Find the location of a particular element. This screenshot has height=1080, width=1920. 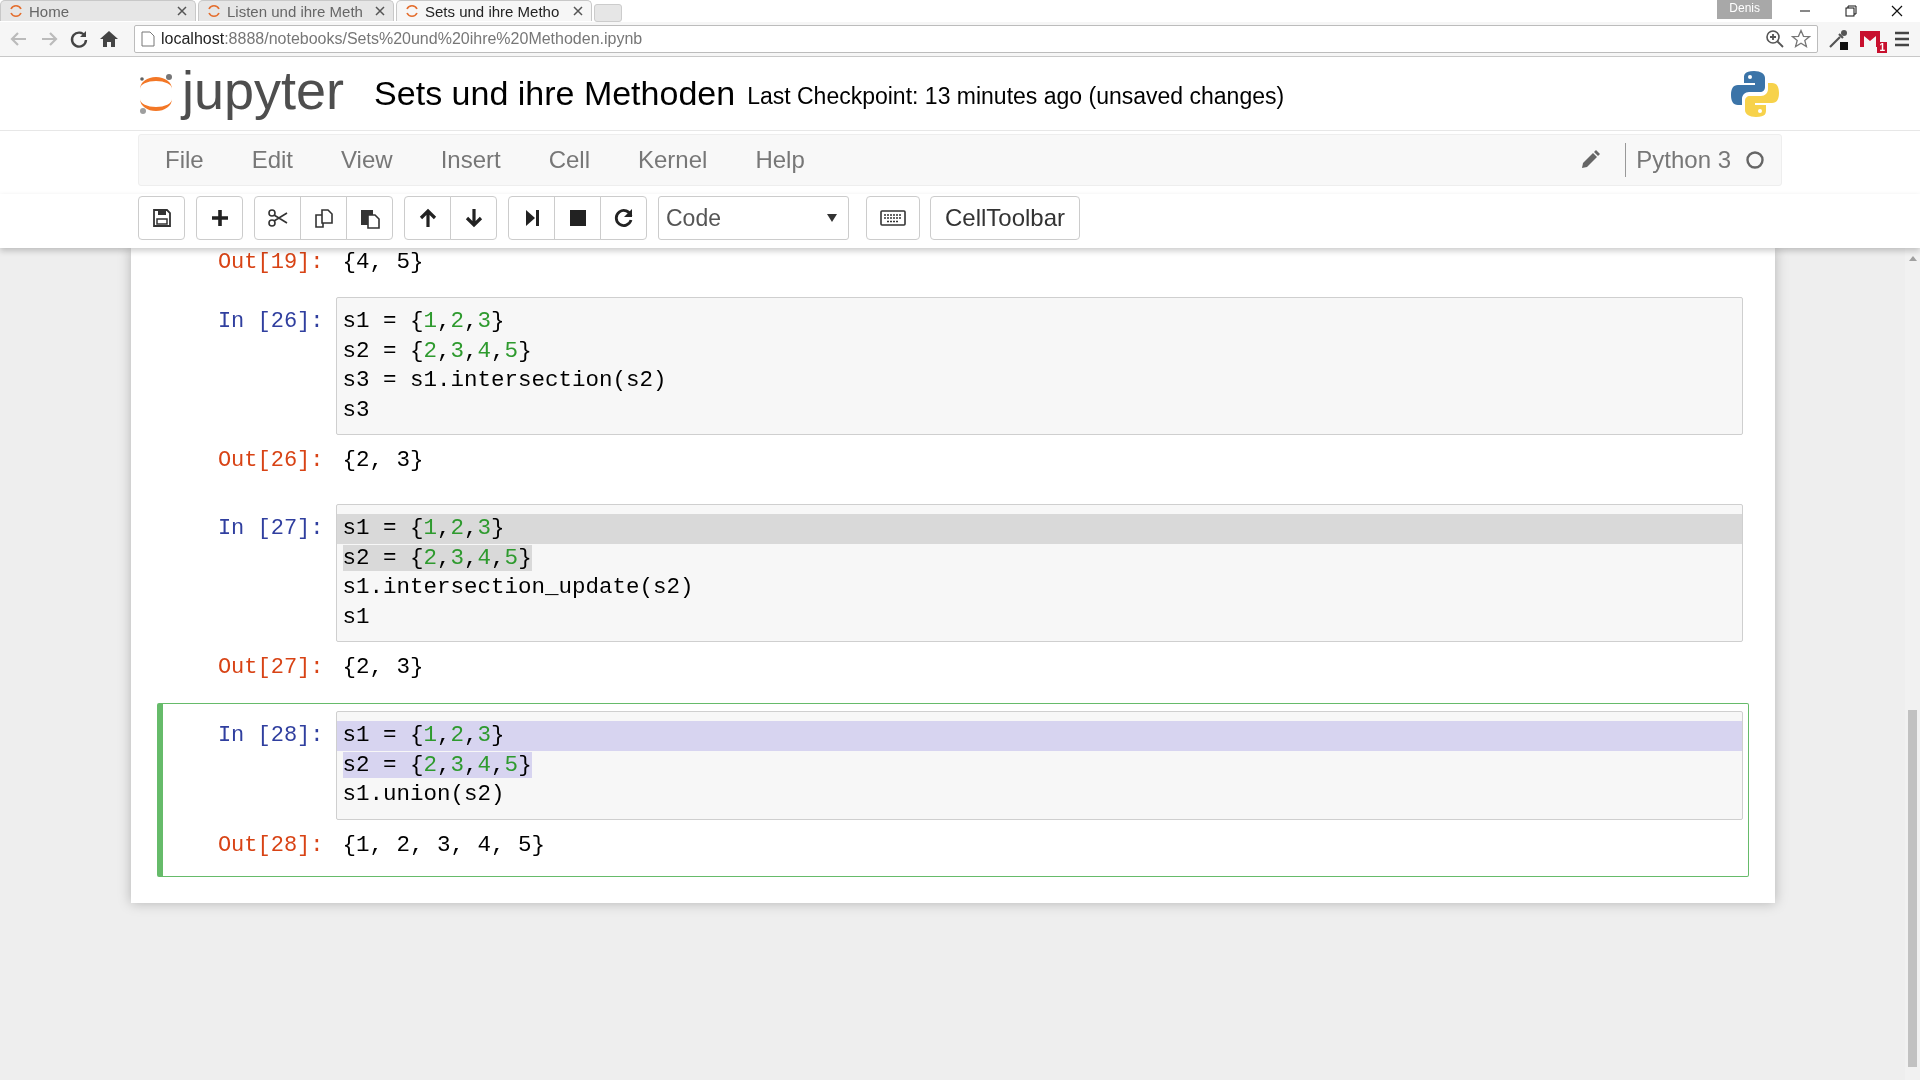

menu-icon is located at coordinates (1902, 39).